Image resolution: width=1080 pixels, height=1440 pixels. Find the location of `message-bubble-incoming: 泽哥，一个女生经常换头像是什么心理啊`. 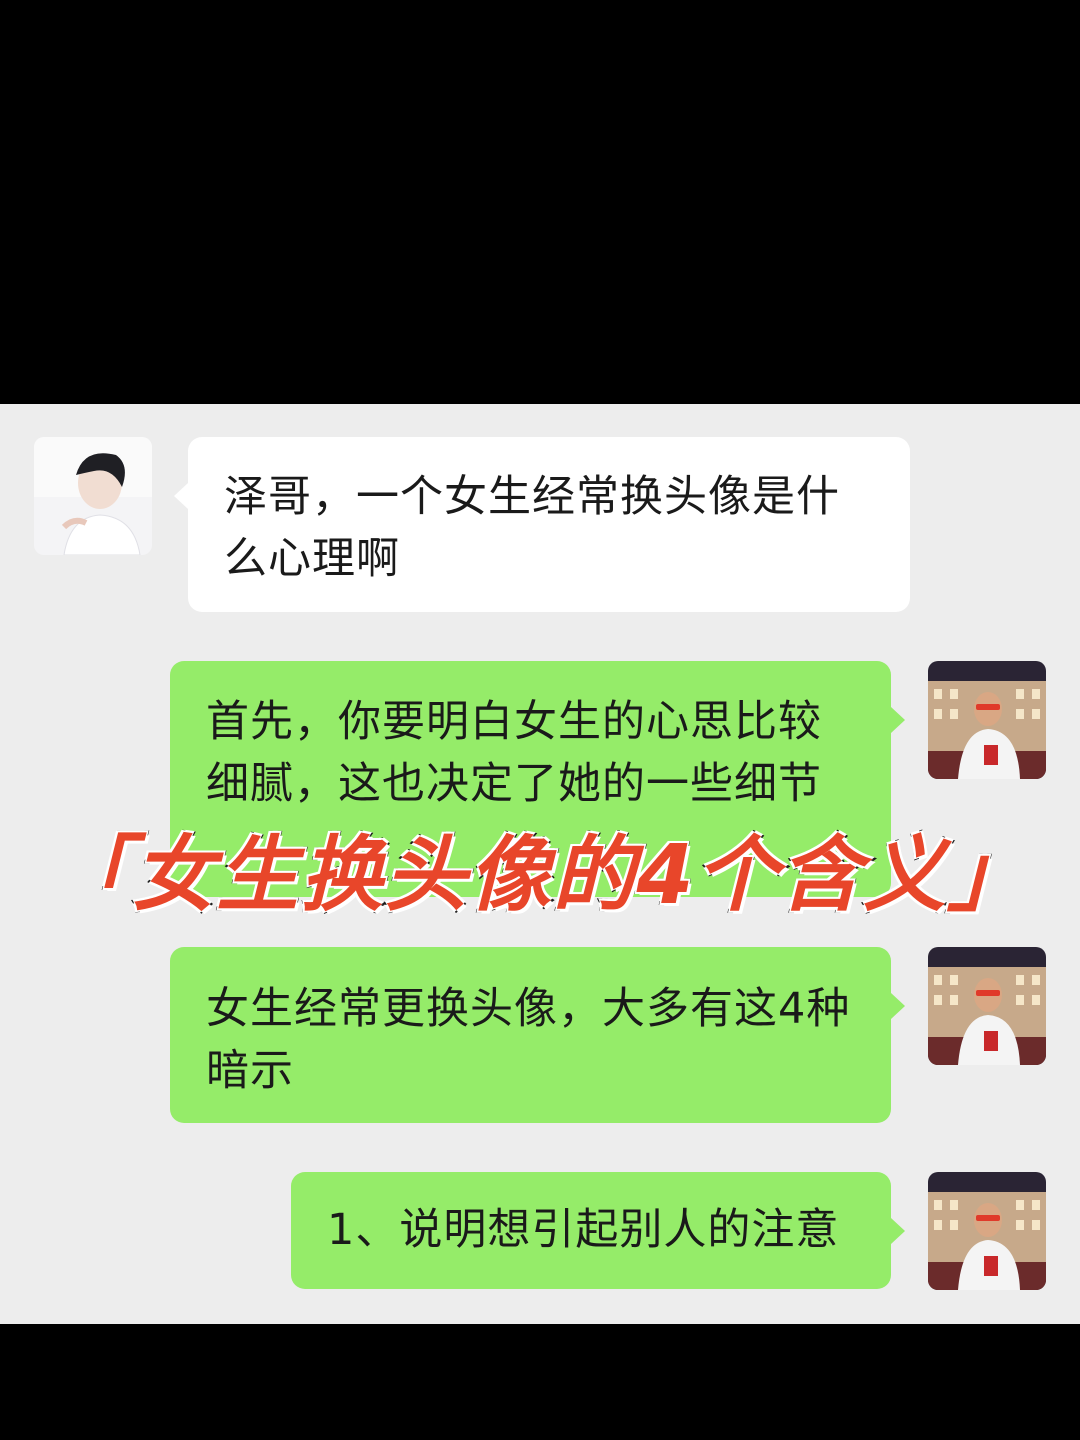

message-bubble-incoming: 泽哥，一个女生经常换头像是什么心理啊 is located at coordinates (549, 524).